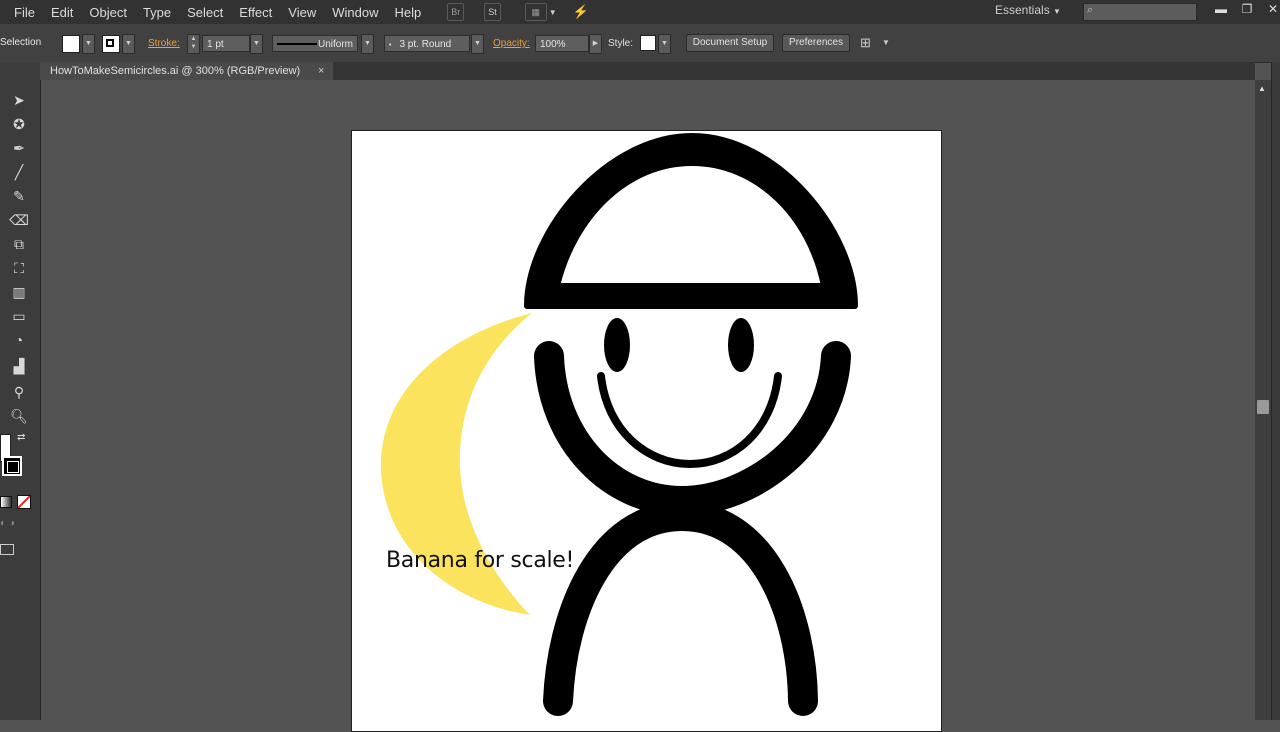 The width and height of the screenshot is (1280, 732). Describe the element at coordinates (19, 196) in the screenshot. I see `paintbrush-tool-icon: ✎` at that location.